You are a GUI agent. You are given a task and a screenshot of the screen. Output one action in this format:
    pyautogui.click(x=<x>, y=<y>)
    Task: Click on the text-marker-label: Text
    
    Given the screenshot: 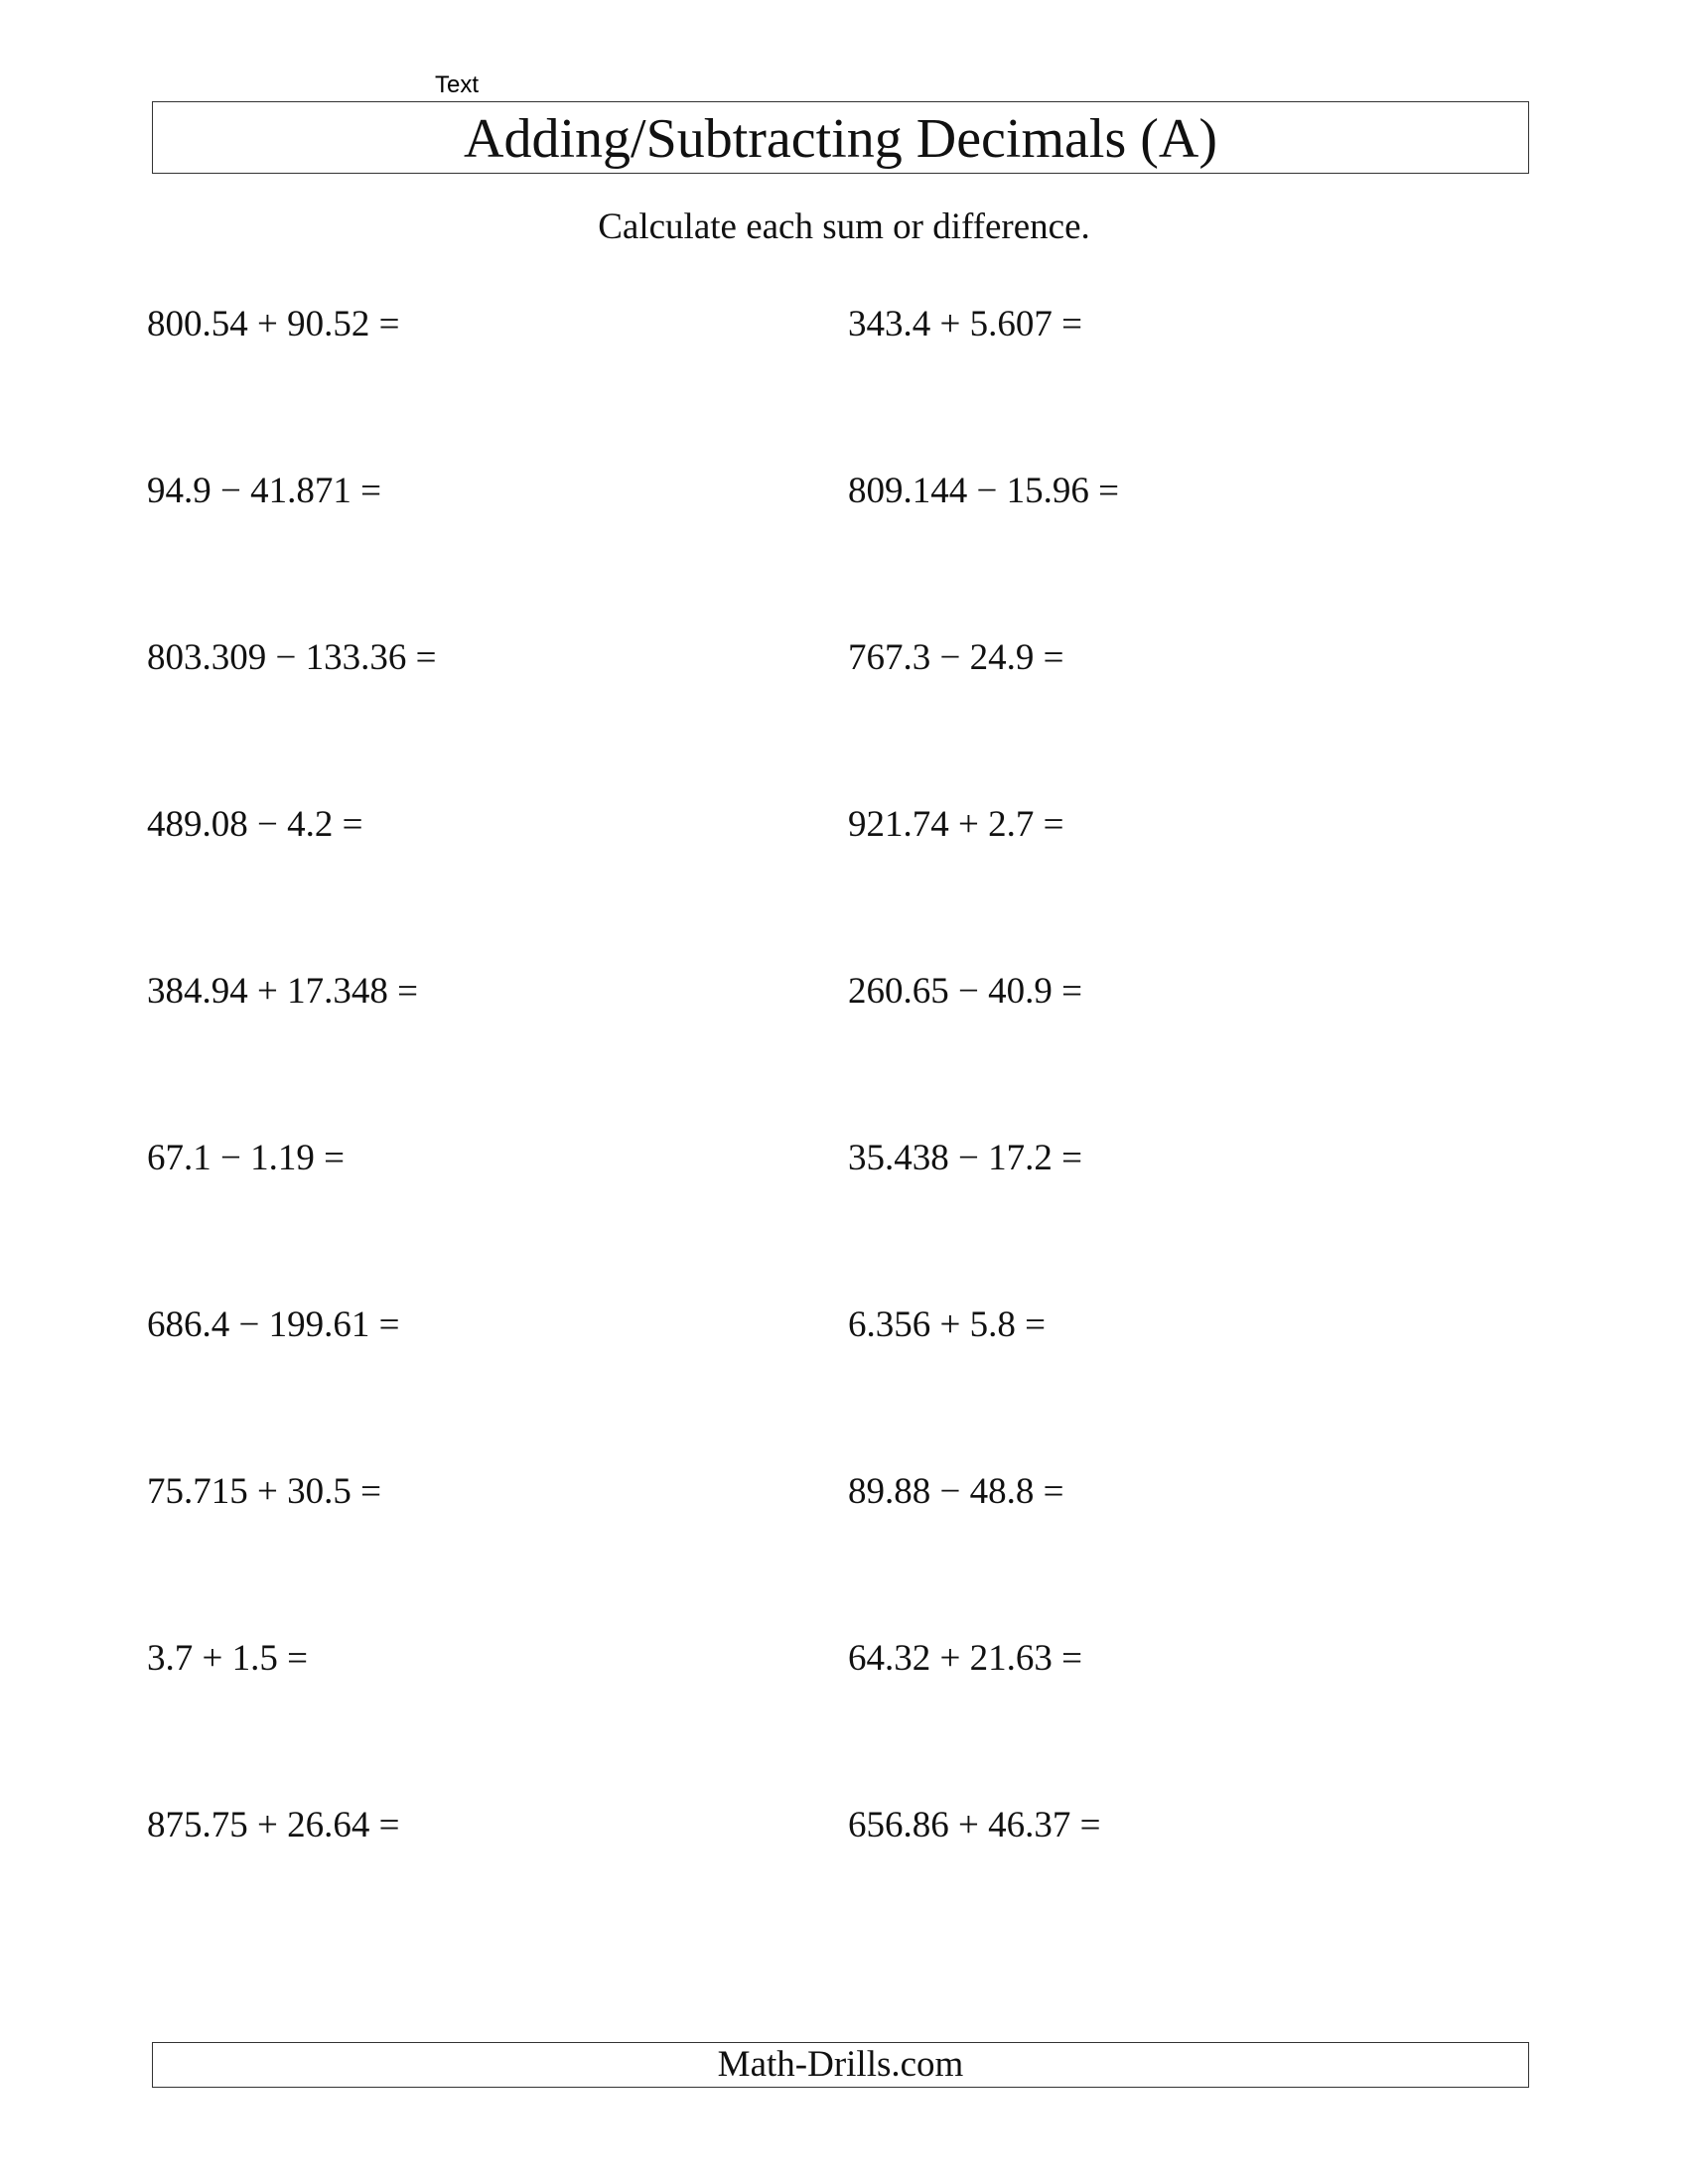 What is the action you would take?
    pyautogui.click(x=457, y=84)
    